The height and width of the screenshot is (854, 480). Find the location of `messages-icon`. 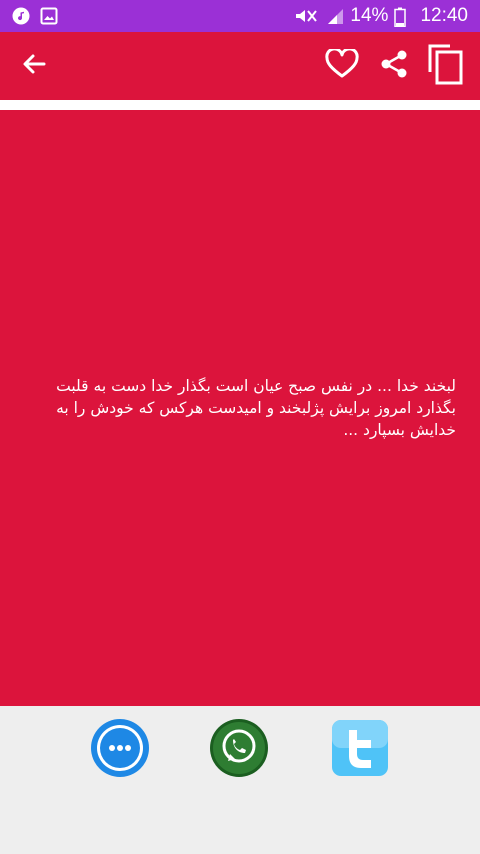

messages-icon is located at coordinates (120, 748).